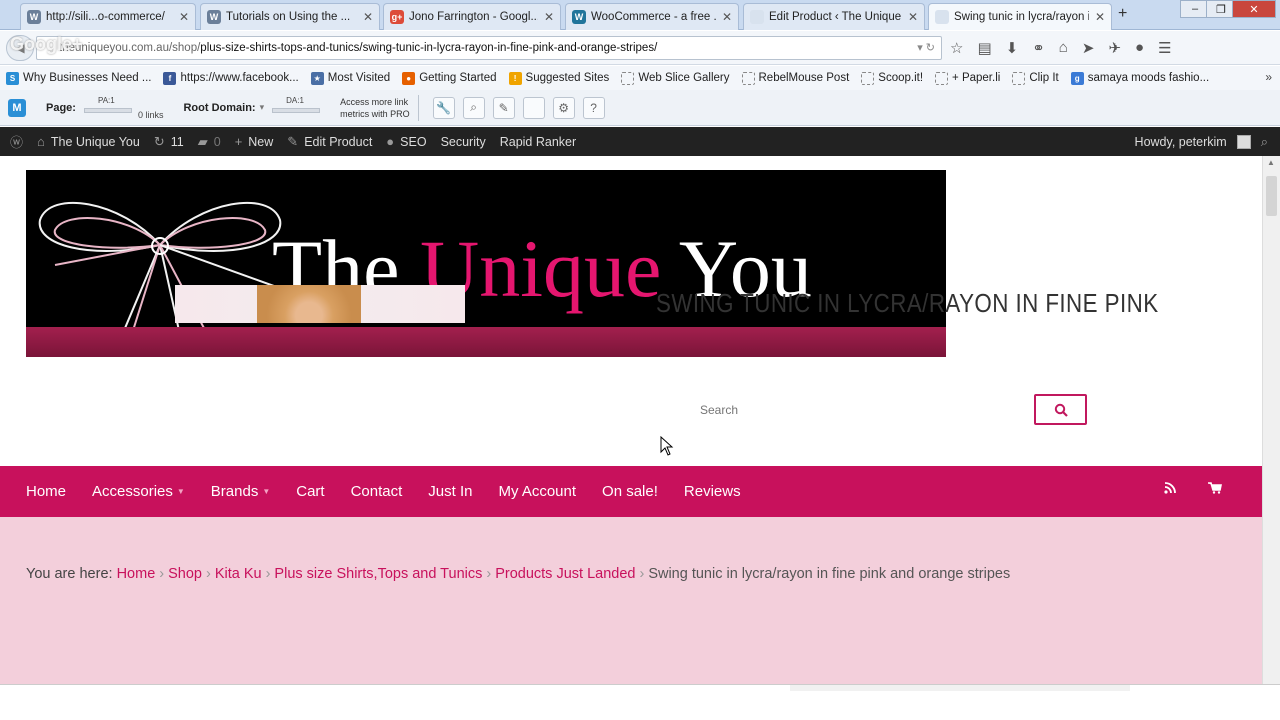  What do you see at coordinates (254, 141) in the screenshot?
I see `admin-new: + New` at bounding box center [254, 141].